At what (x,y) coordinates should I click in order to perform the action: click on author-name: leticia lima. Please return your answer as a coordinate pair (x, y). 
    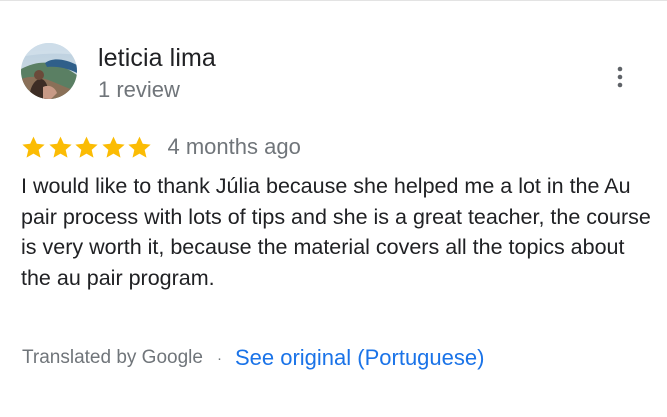
    Looking at the image, I should click on (157, 58).